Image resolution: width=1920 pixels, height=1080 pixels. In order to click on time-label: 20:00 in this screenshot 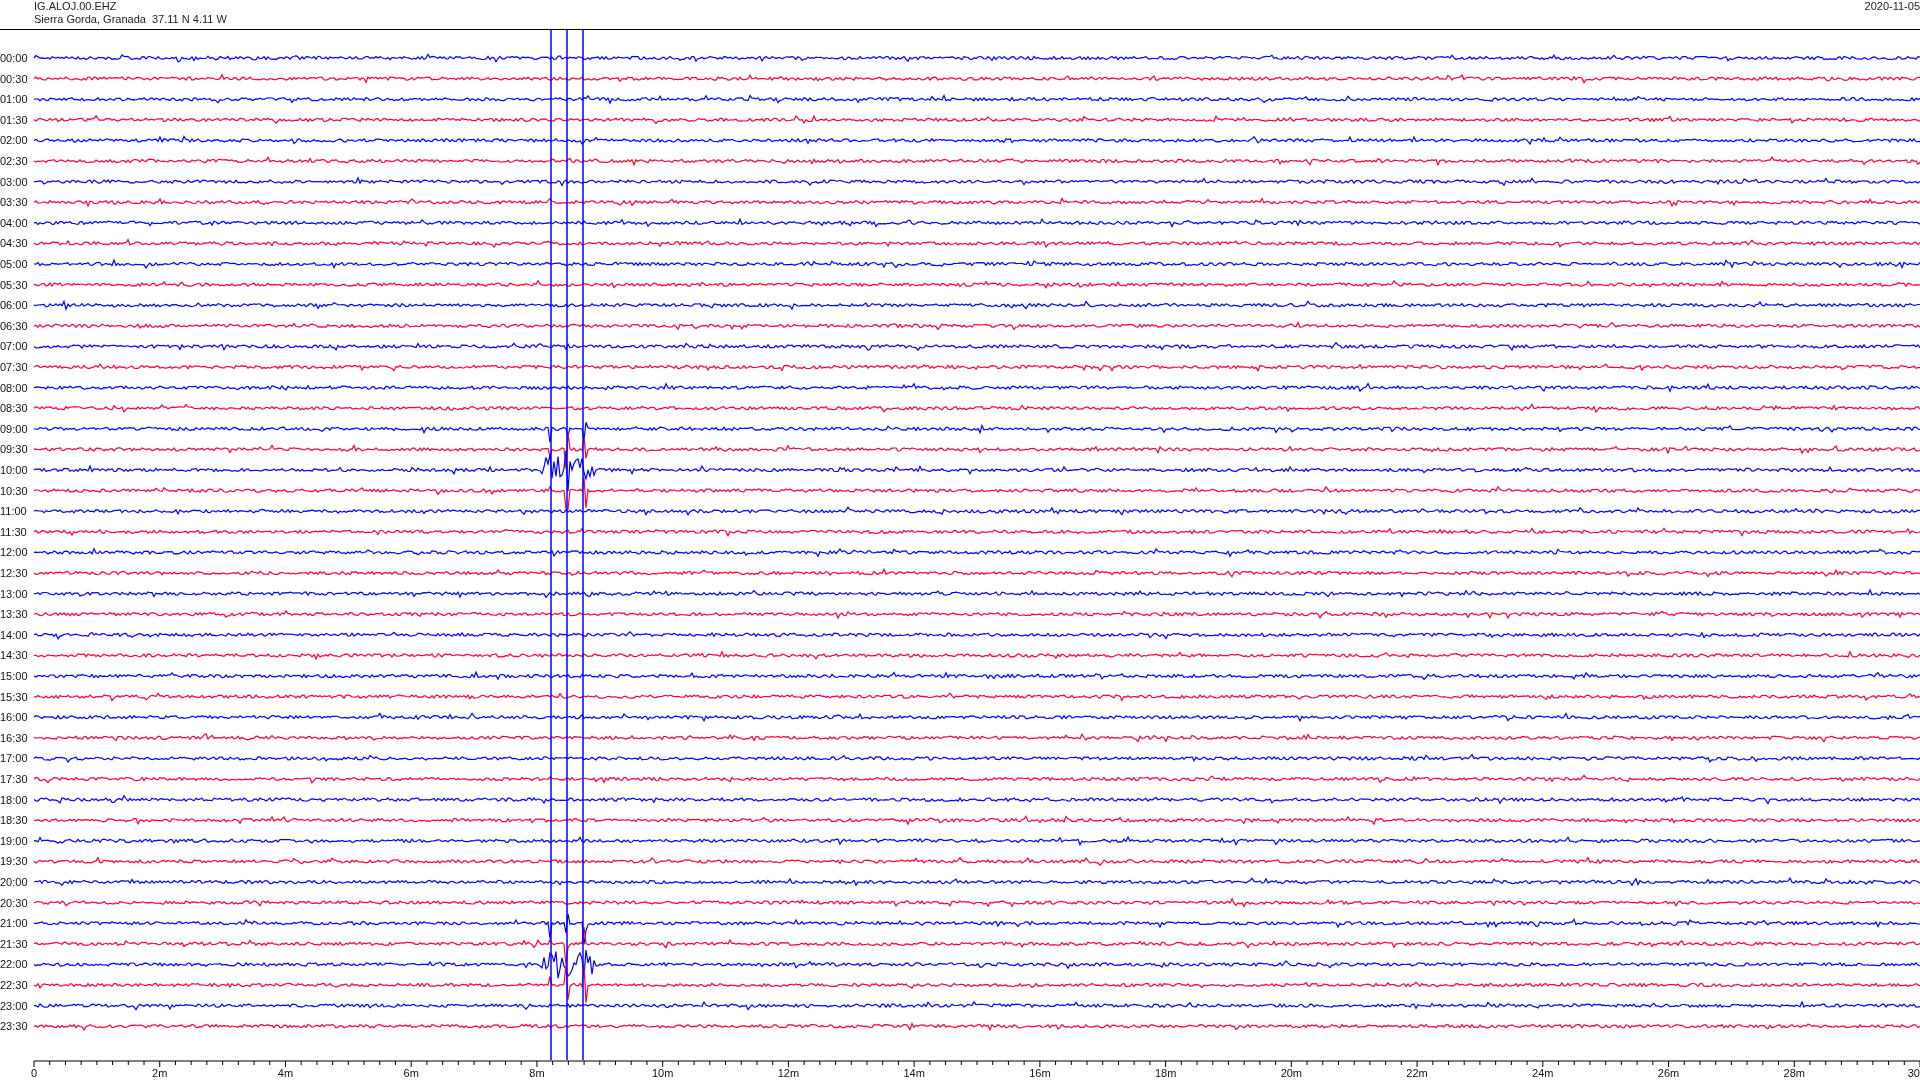, I will do `click(14, 882)`.